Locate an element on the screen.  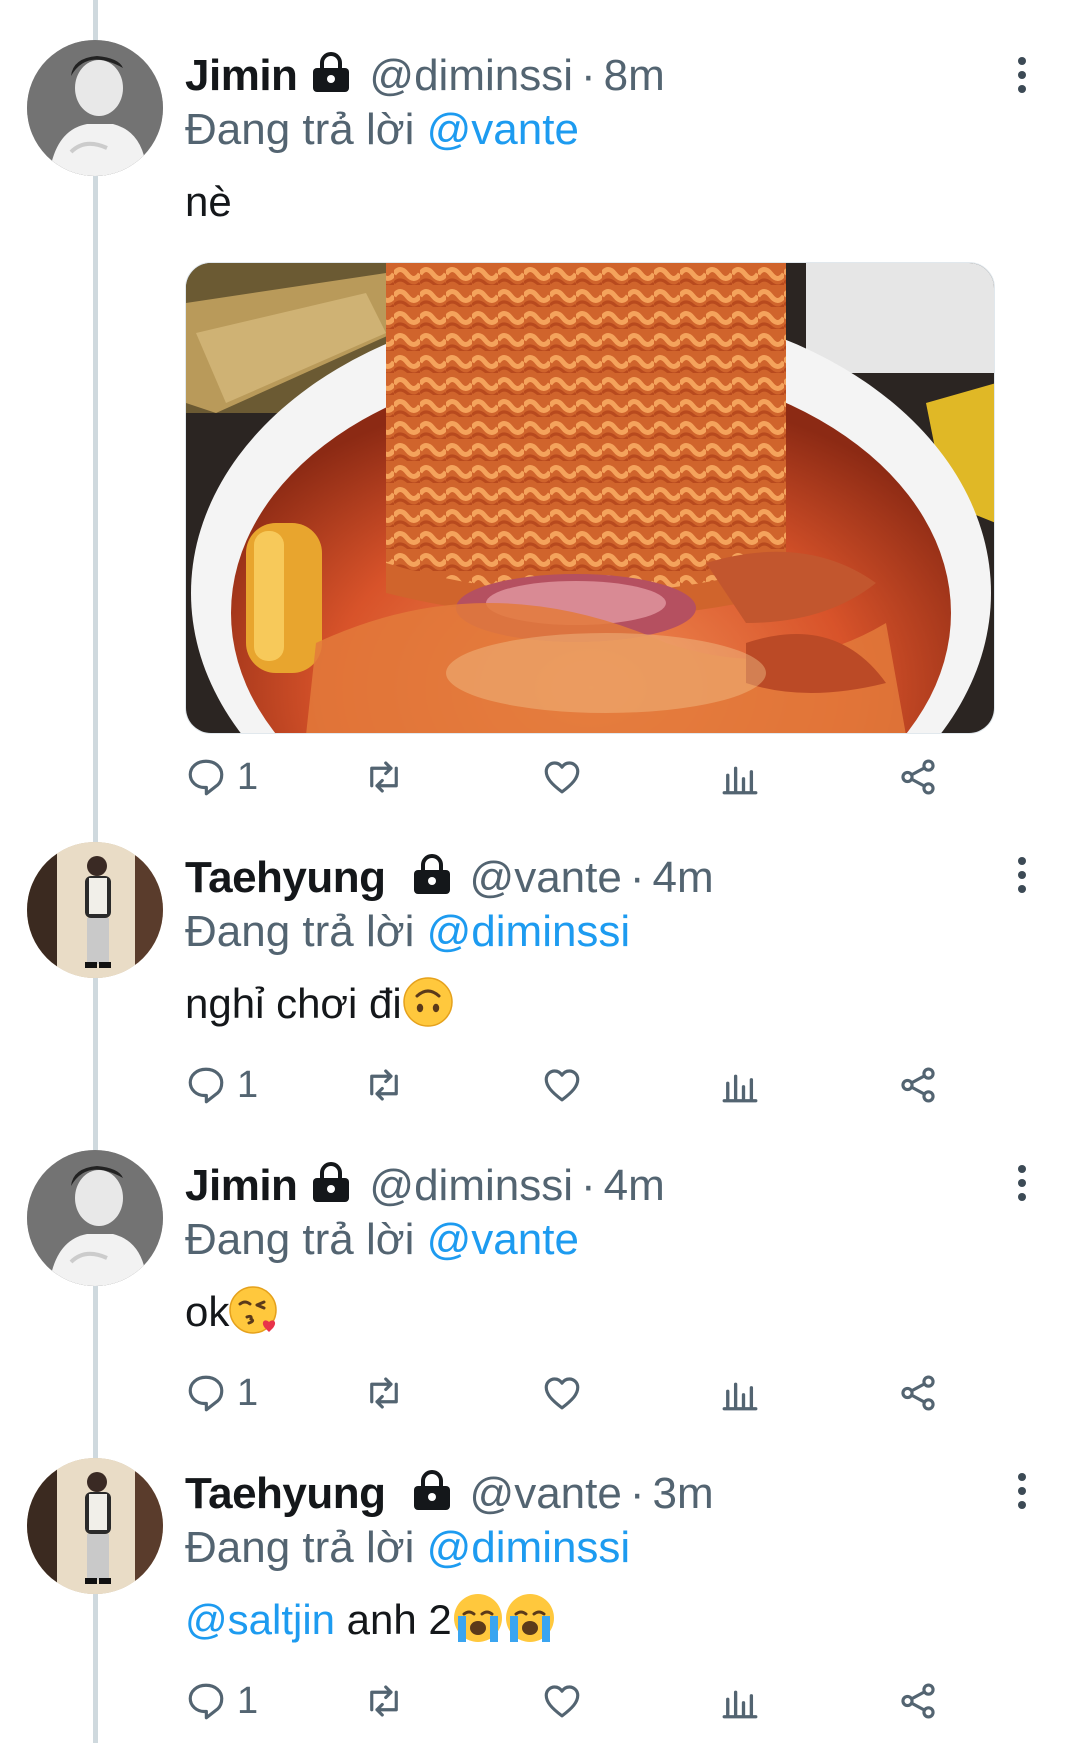
tweet-text: ok is located at coordinates (602, 1312).